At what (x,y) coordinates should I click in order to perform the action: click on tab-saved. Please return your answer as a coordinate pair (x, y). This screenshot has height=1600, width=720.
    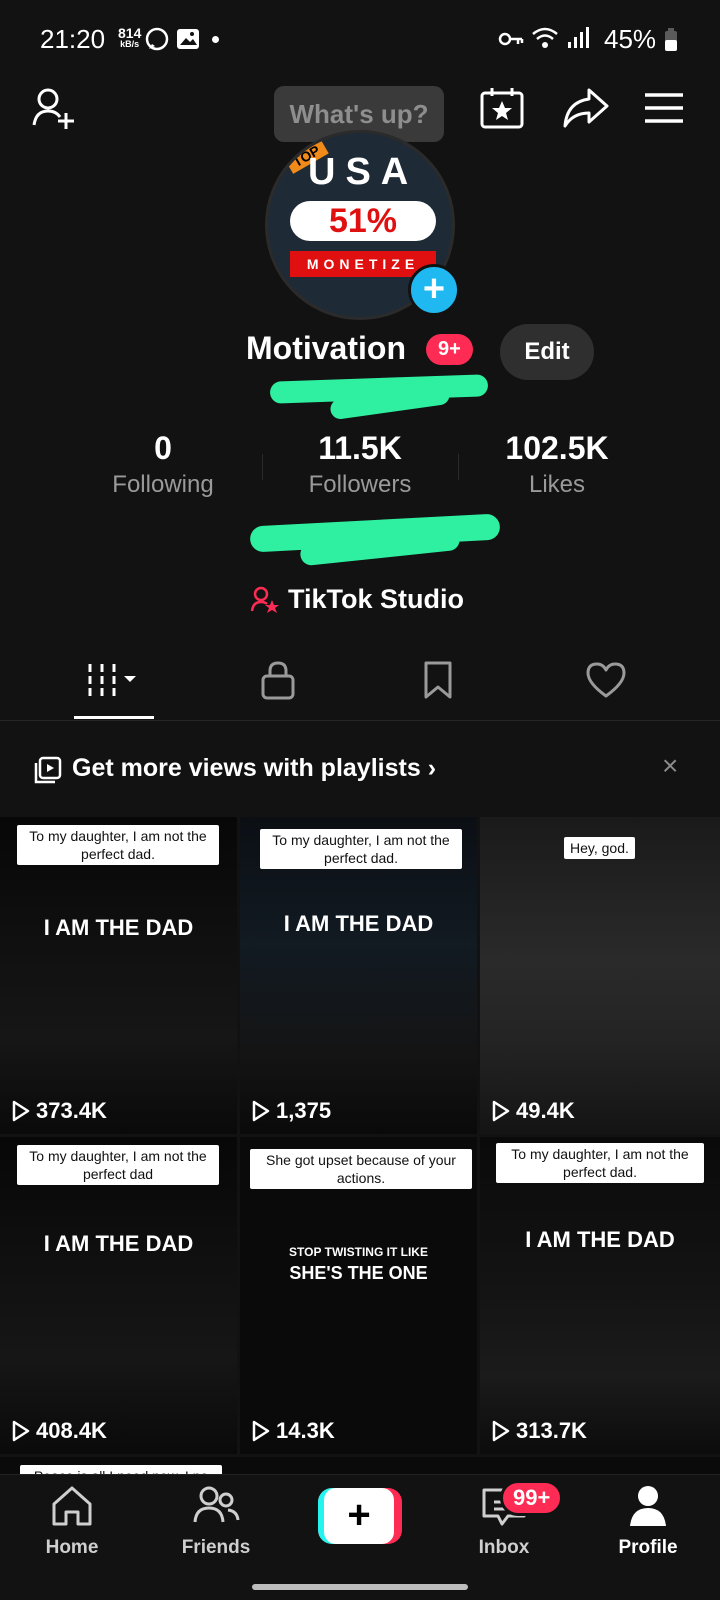
    Looking at the image, I should click on (438, 680).